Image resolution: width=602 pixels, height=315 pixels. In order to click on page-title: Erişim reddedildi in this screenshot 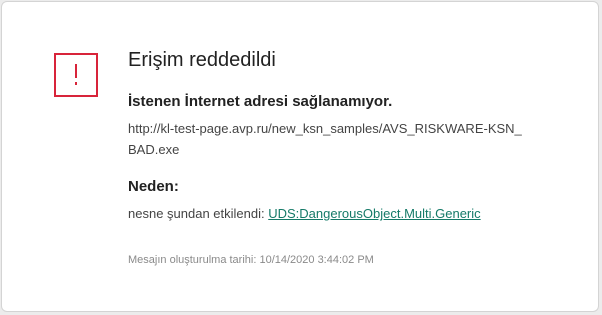, I will do `click(202, 60)`.